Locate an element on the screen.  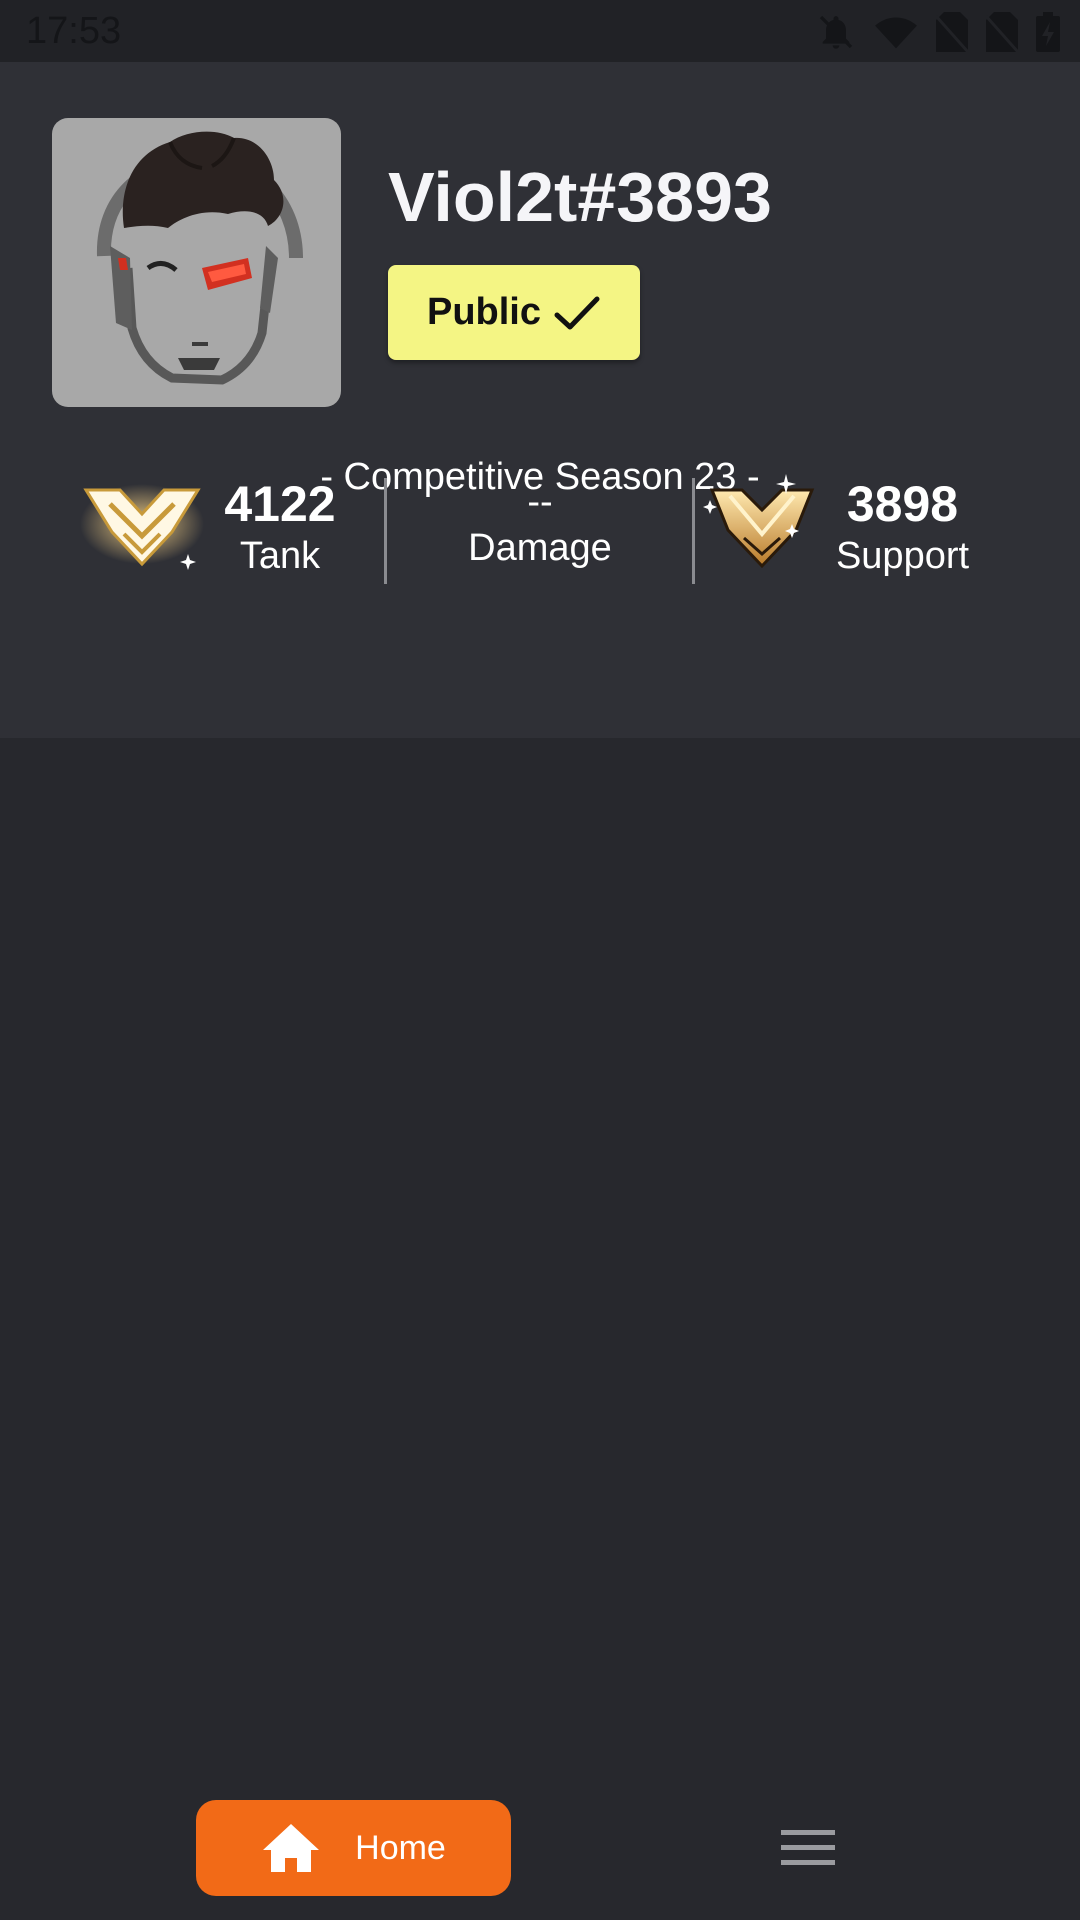
tank-value: 4122 is located at coordinates (280, 504).